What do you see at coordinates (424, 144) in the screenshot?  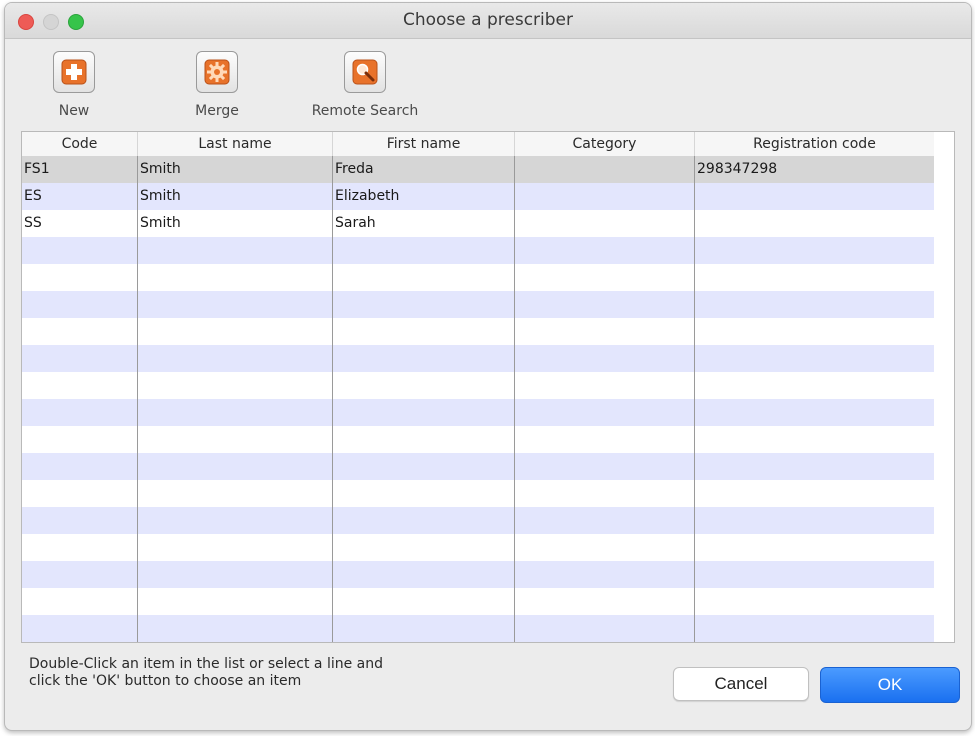 I see `column-header-first-name: First name` at bounding box center [424, 144].